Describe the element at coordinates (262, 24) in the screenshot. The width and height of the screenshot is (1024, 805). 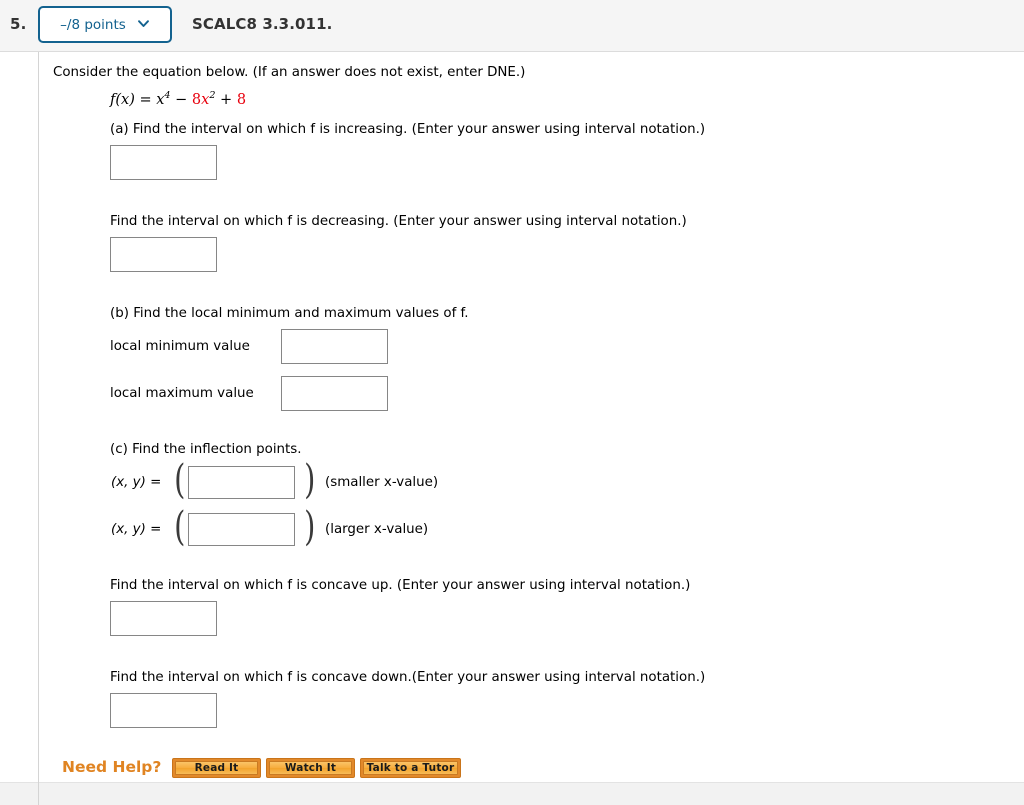
I see `assignment-identifier: SCALC8 3.3.011.` at that location.